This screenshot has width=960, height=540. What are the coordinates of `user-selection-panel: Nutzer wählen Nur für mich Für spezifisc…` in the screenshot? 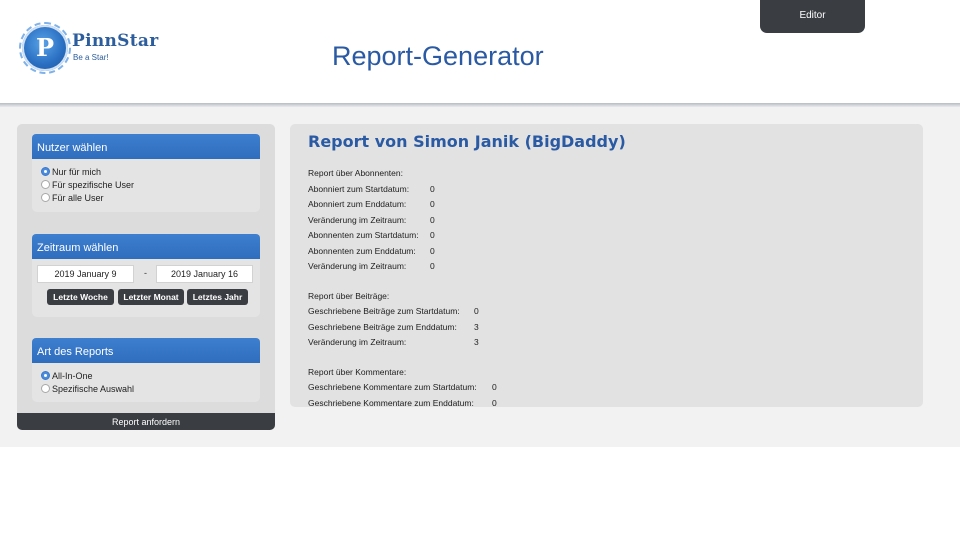 It's located at (146, 173).